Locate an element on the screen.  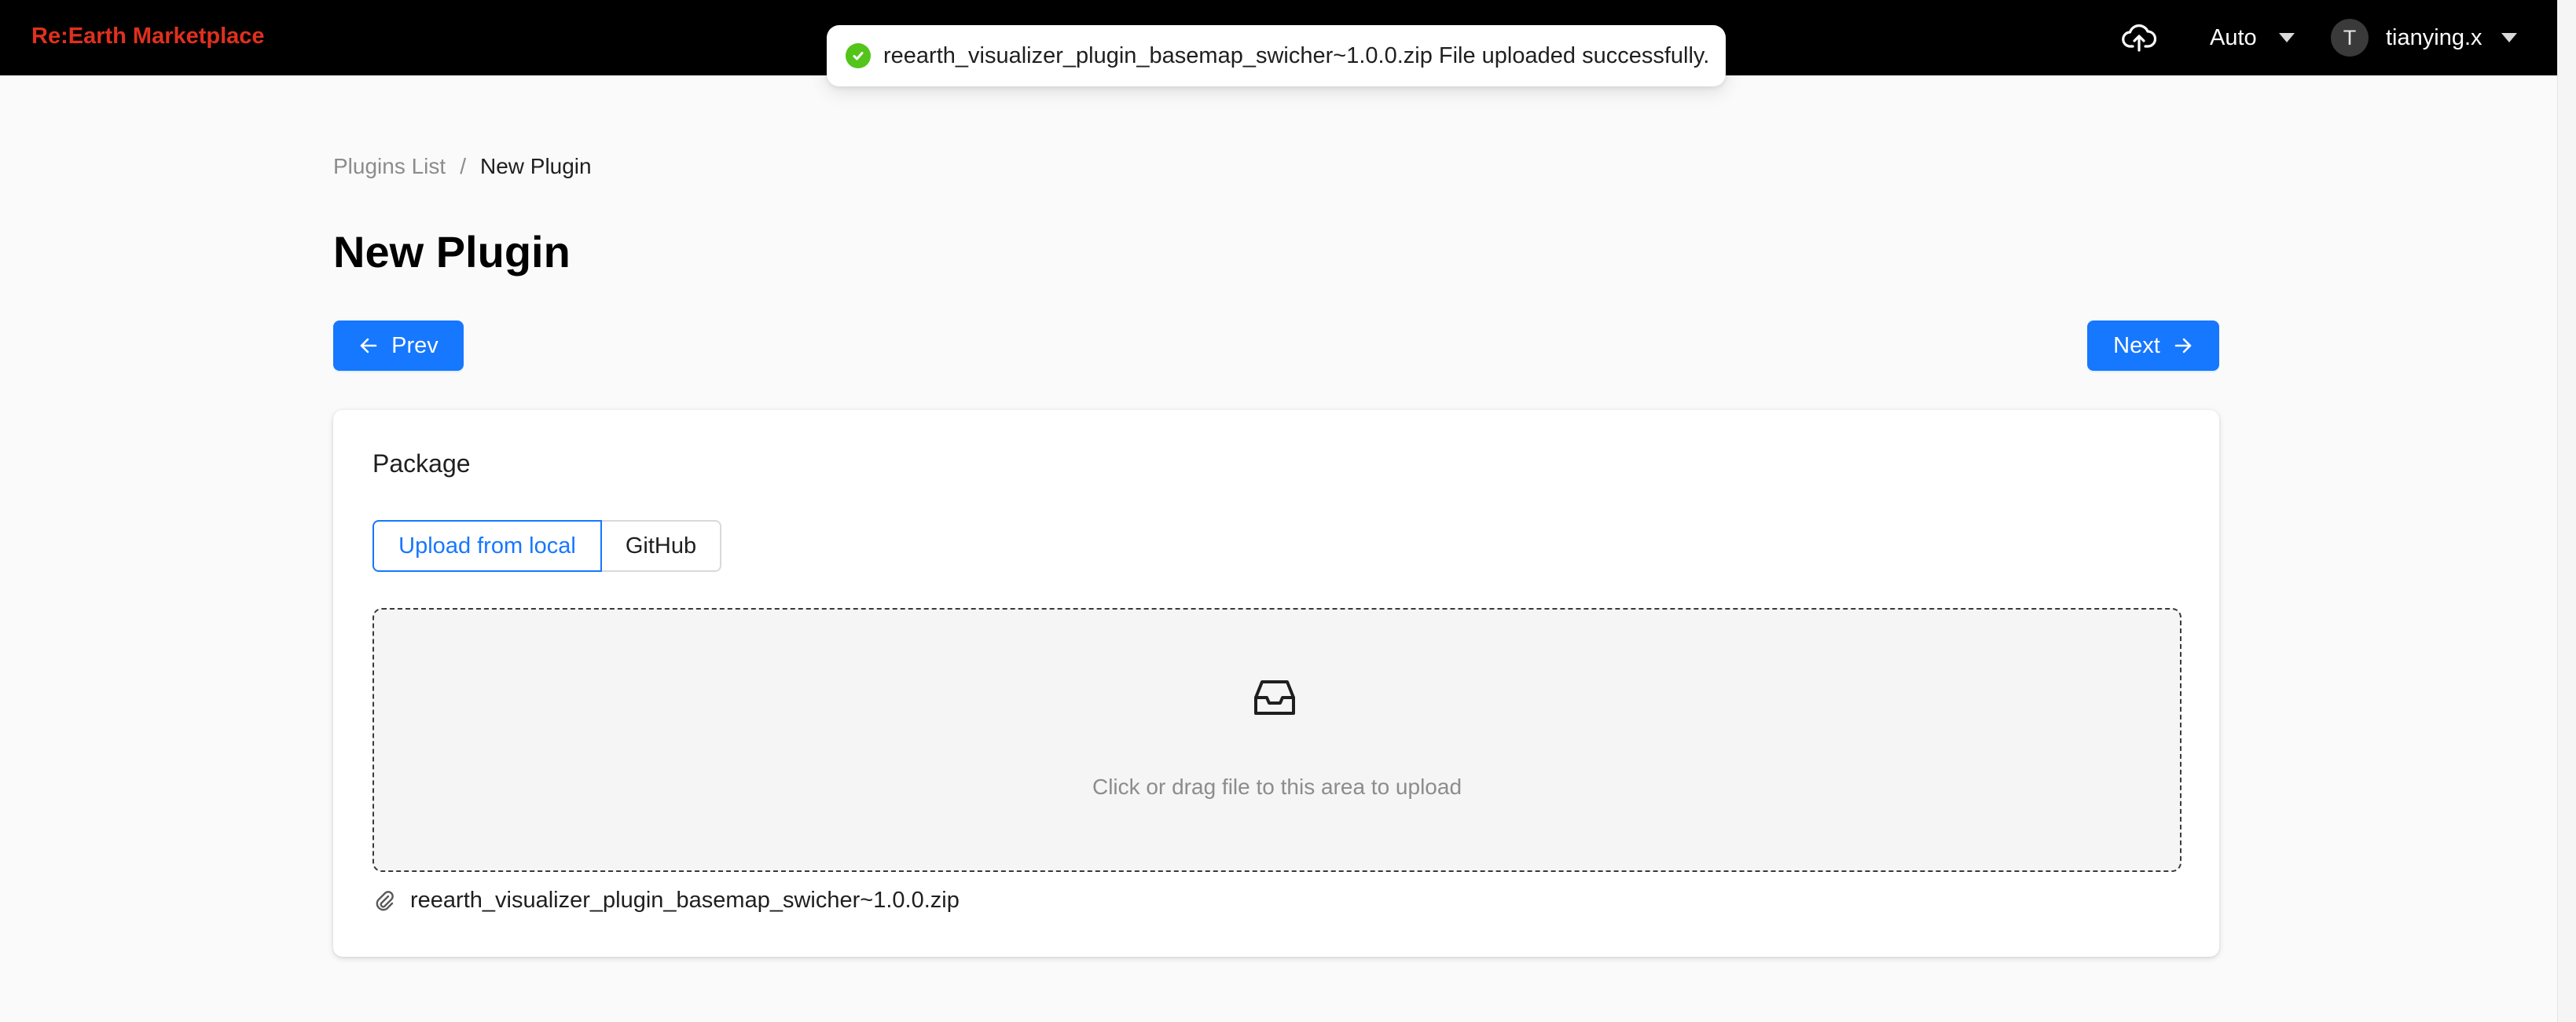
page-title: New Plugin is located at coordinates (452, 252).